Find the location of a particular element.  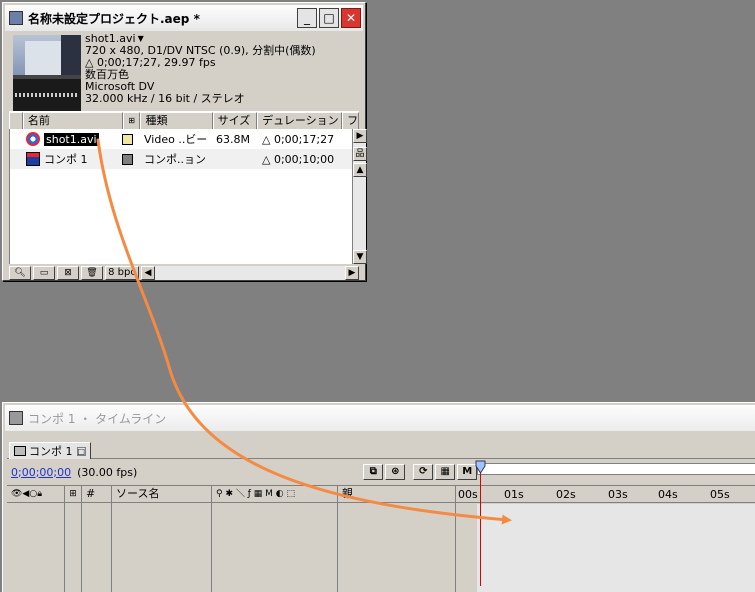

trash-icon: 🗑︎ is located at coordinates (92, 272).